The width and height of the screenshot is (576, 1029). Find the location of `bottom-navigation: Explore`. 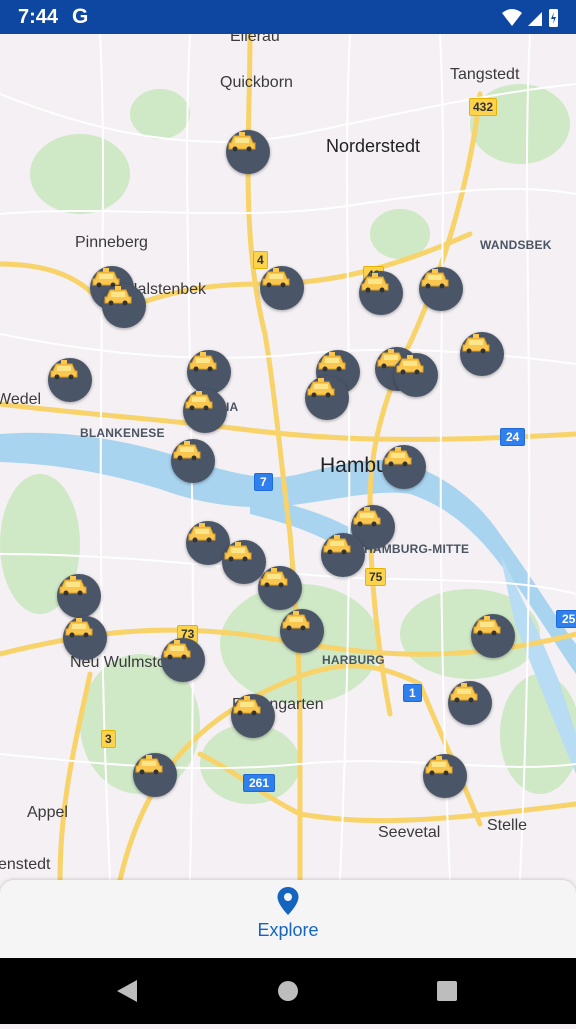

bottom-navigation: Explore is located at coordinates (288, 919).